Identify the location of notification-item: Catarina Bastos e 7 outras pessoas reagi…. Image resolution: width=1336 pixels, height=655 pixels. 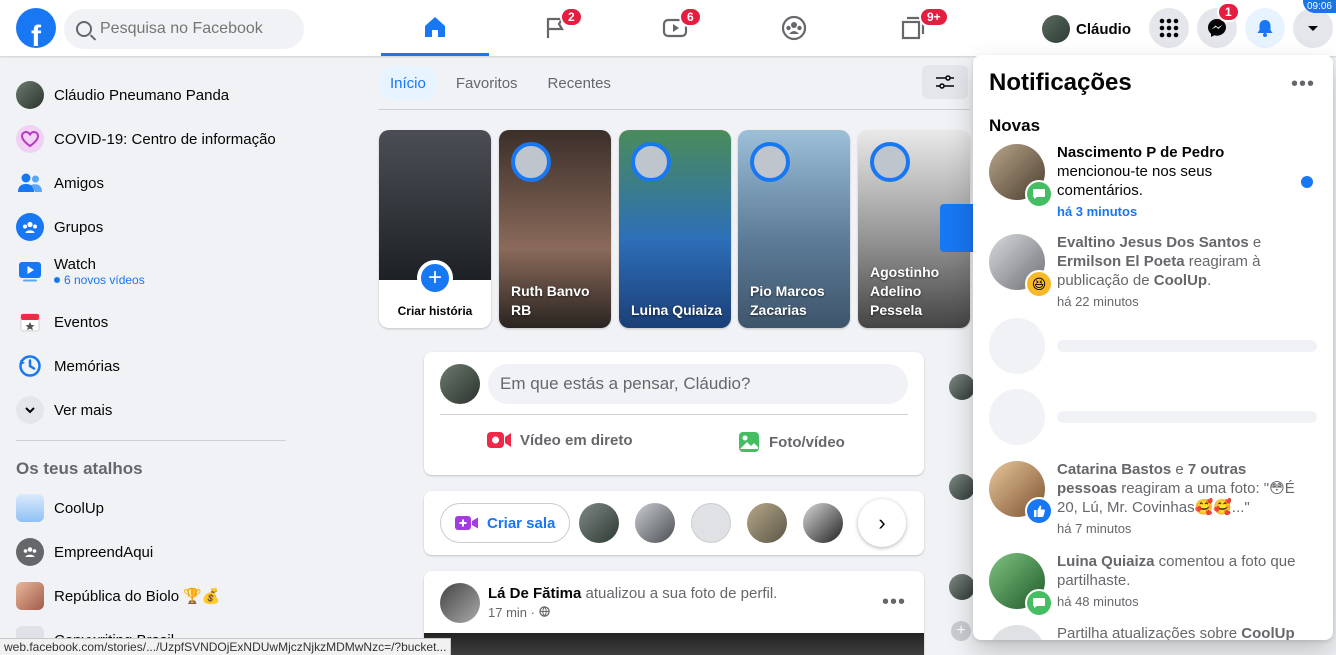
(1153, 501).